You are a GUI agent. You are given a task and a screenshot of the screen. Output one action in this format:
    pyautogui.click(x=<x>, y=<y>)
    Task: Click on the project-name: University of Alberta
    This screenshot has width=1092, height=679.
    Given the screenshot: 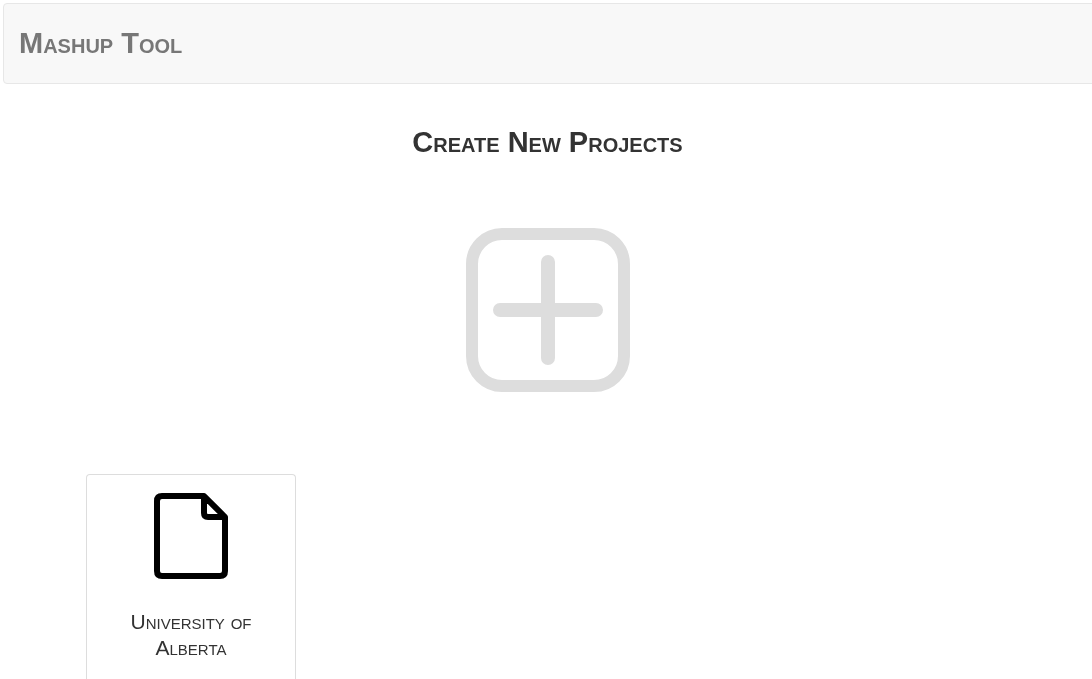 What is the action you would take?
    pyautogui.click(x=191, y=635)
    